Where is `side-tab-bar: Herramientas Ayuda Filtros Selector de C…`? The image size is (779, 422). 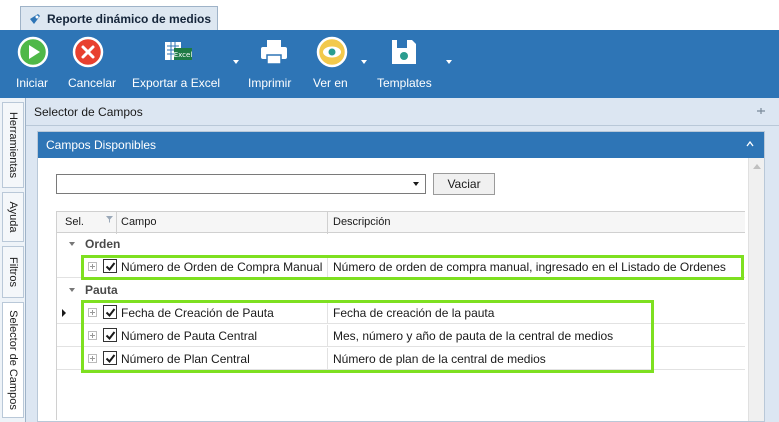 side-tab-bar: Herramientas Ayuda Filtros Selector de C… is located at coordinates (13, 260).